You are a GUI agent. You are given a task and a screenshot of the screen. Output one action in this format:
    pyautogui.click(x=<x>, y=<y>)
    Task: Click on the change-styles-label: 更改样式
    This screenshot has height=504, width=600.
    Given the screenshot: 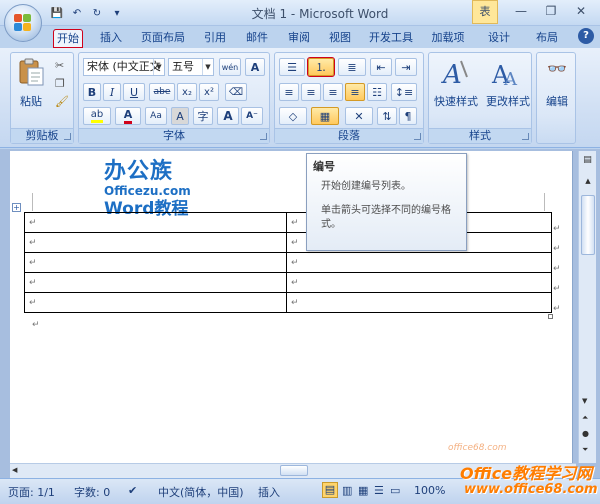 What is the action you would take?
    pyautogui.click(x=508, y=101)
    